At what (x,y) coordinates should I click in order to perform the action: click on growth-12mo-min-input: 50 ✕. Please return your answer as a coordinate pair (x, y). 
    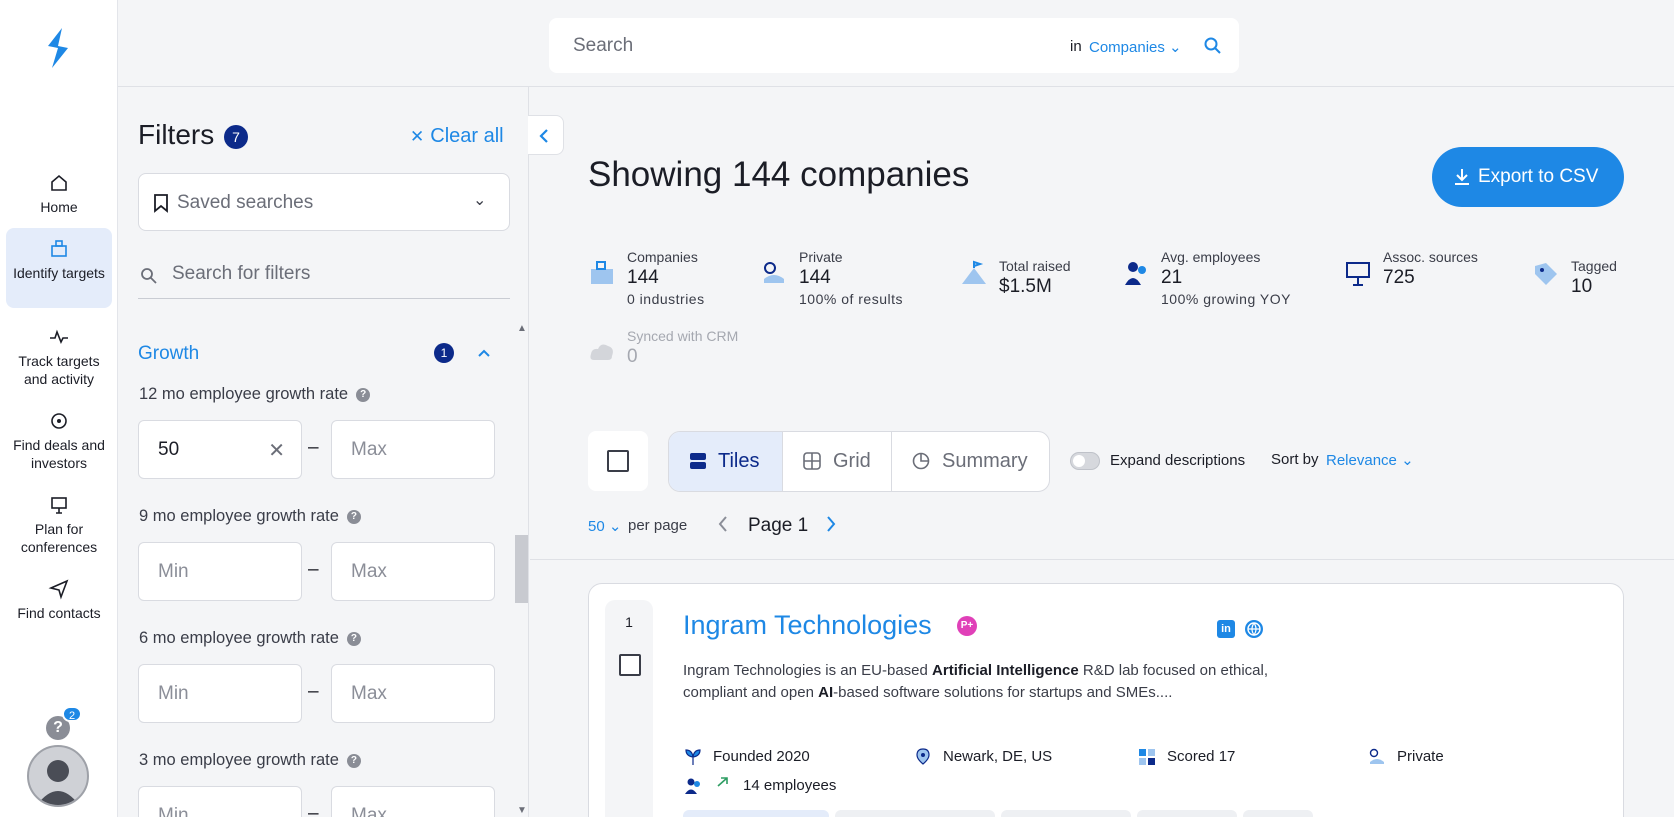
    Looking at the image, I should click on (220, 449).